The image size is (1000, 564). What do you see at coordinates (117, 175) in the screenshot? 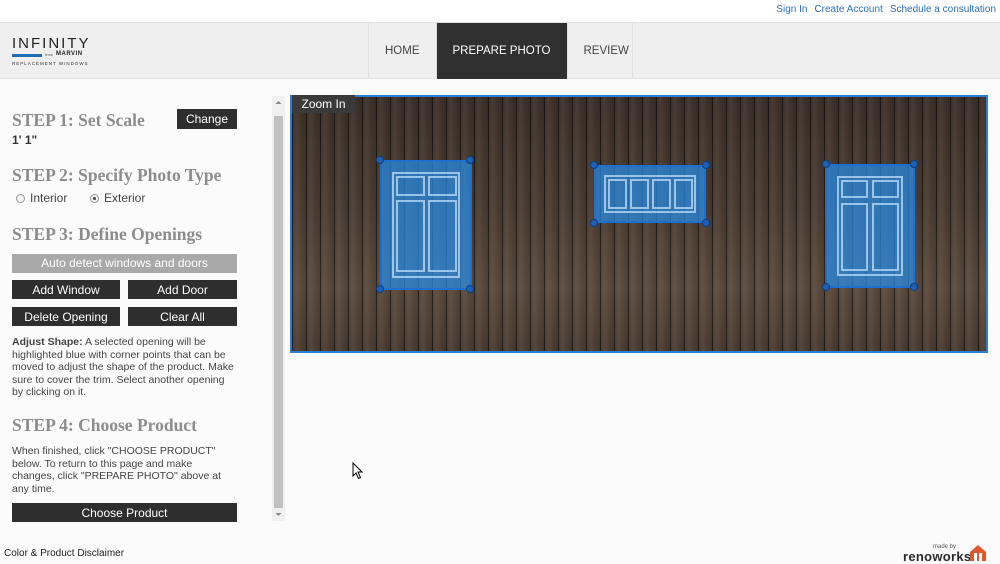
I see `step2-title: STEP 2: Specify Photo Type` at bounding box center [117, 175].